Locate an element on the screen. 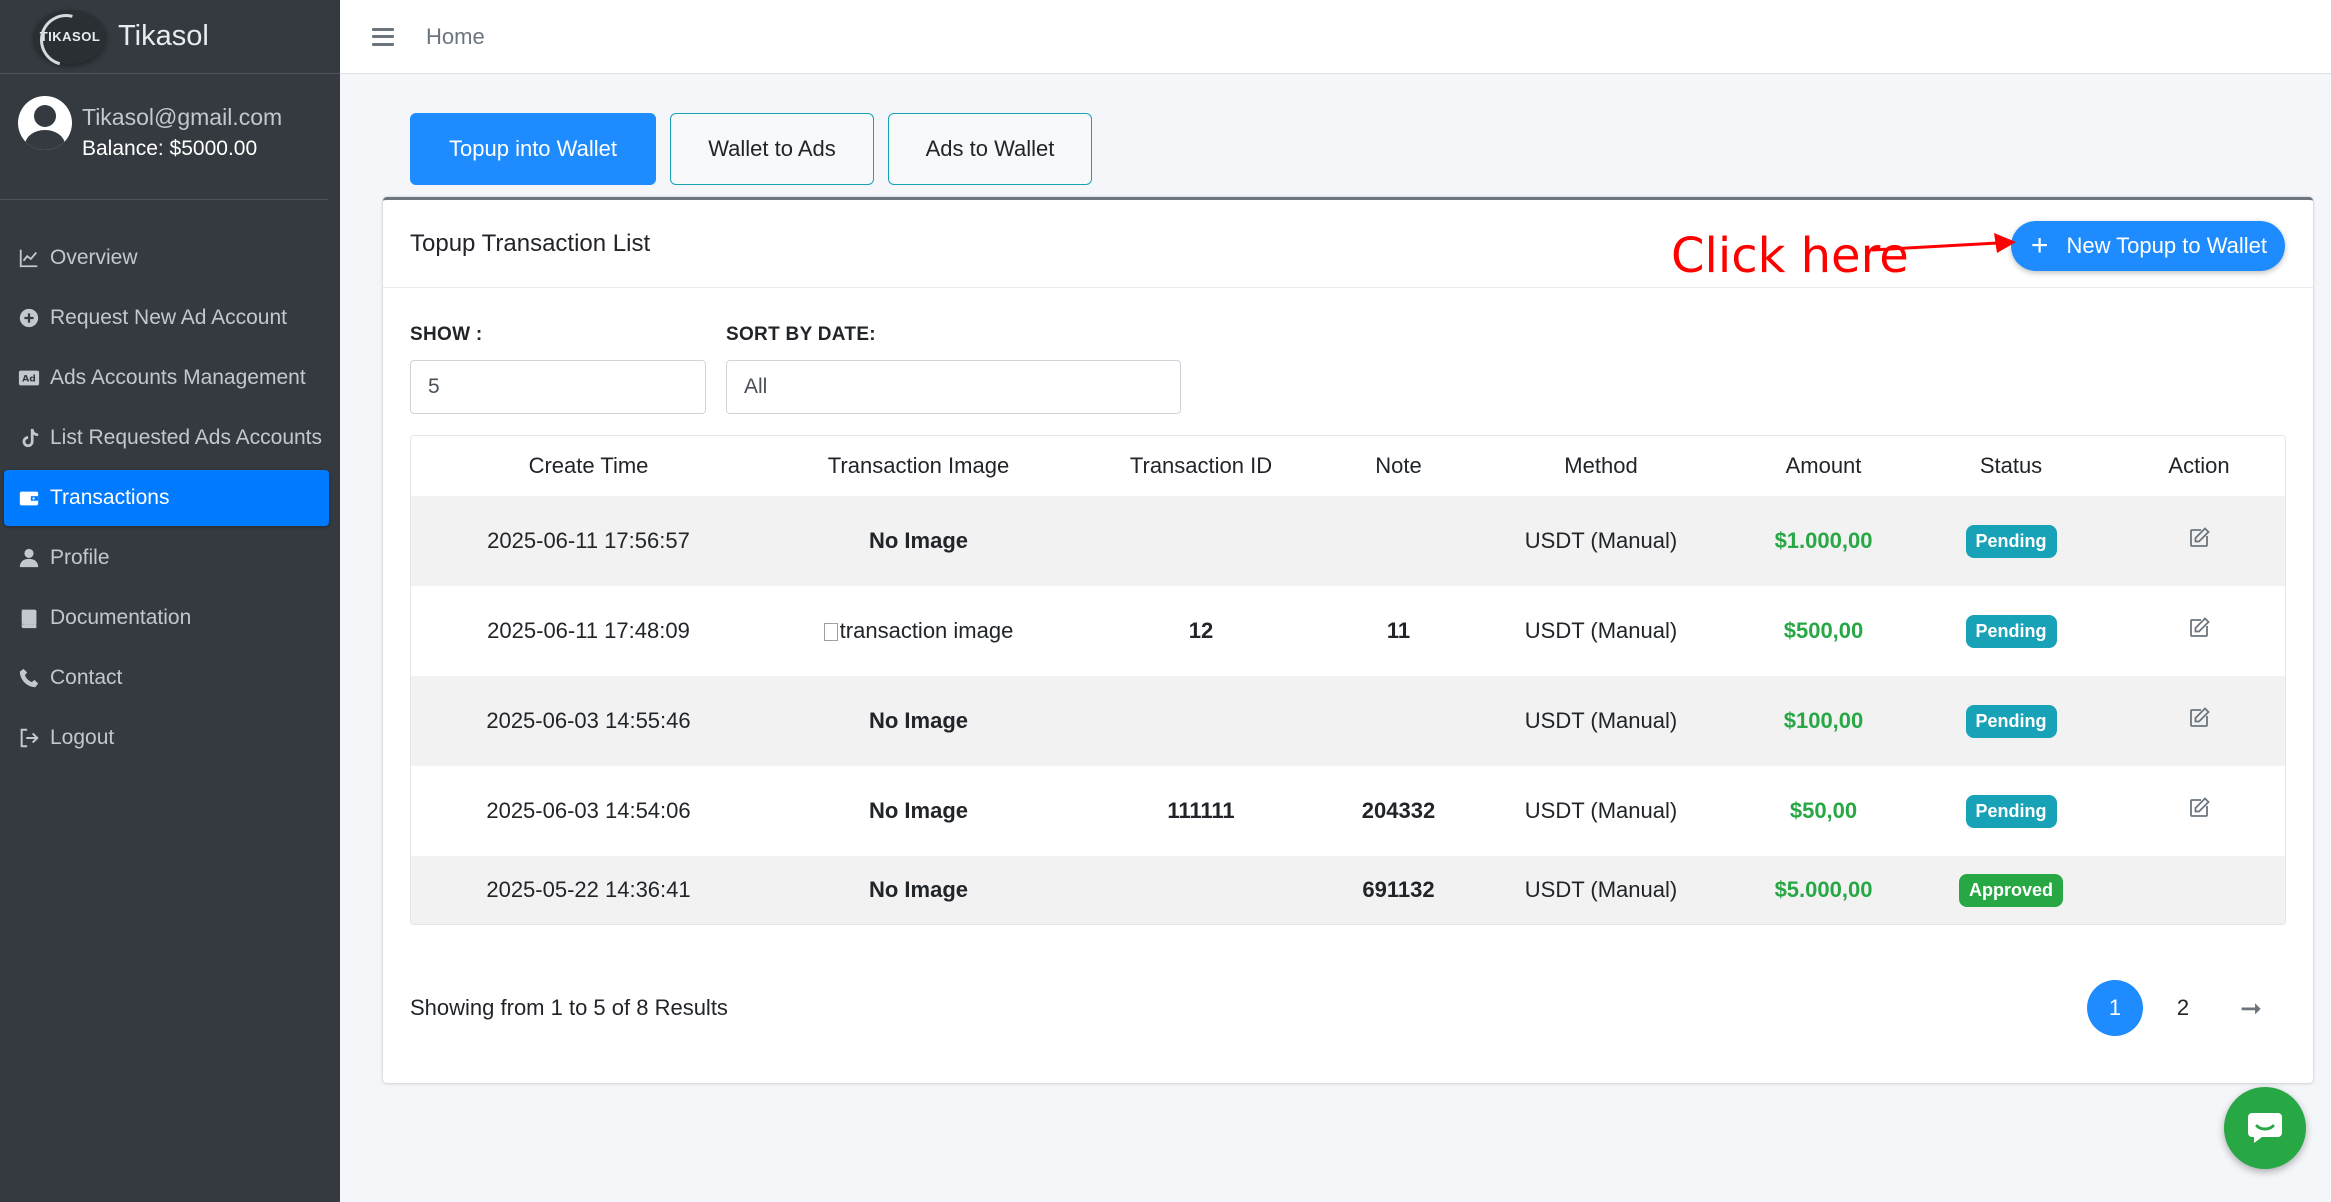 The width and height of the screenshot is (2331, 1202). create-time: 2025-06-11 17:48:09 is located at coordinates (588, 630).